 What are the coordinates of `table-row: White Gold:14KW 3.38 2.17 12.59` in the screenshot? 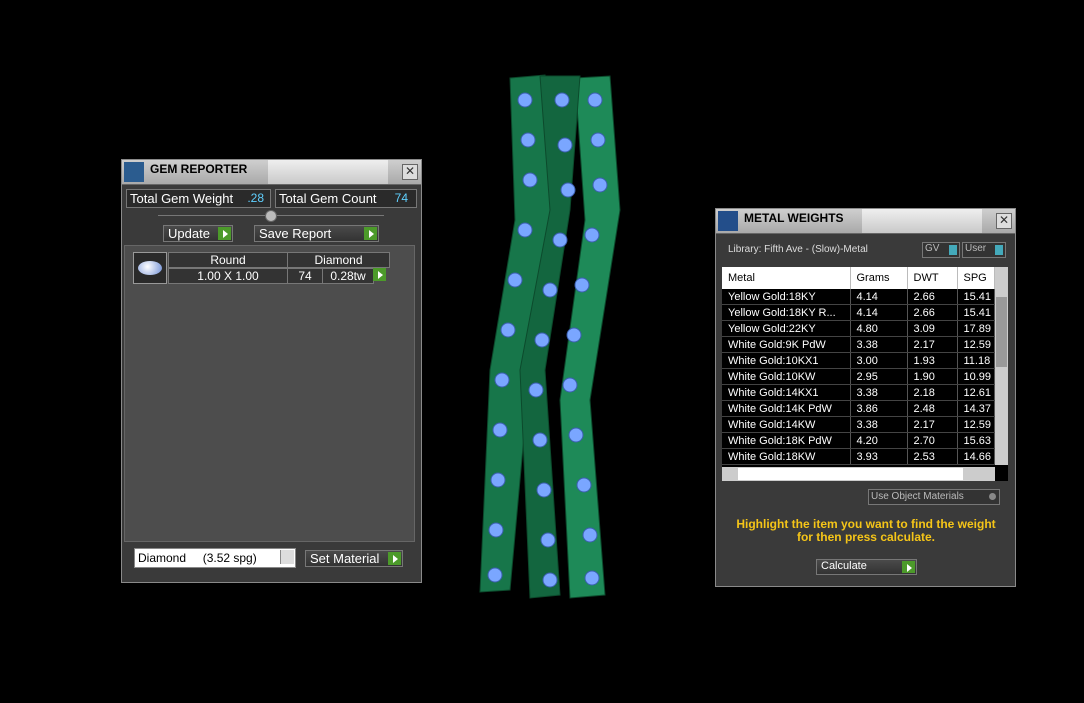 It's located at (858, 424).